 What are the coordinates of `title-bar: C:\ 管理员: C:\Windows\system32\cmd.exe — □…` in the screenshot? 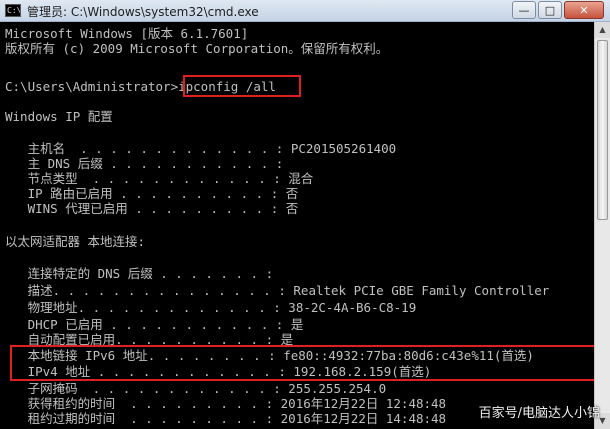 It's located at (305, 11).